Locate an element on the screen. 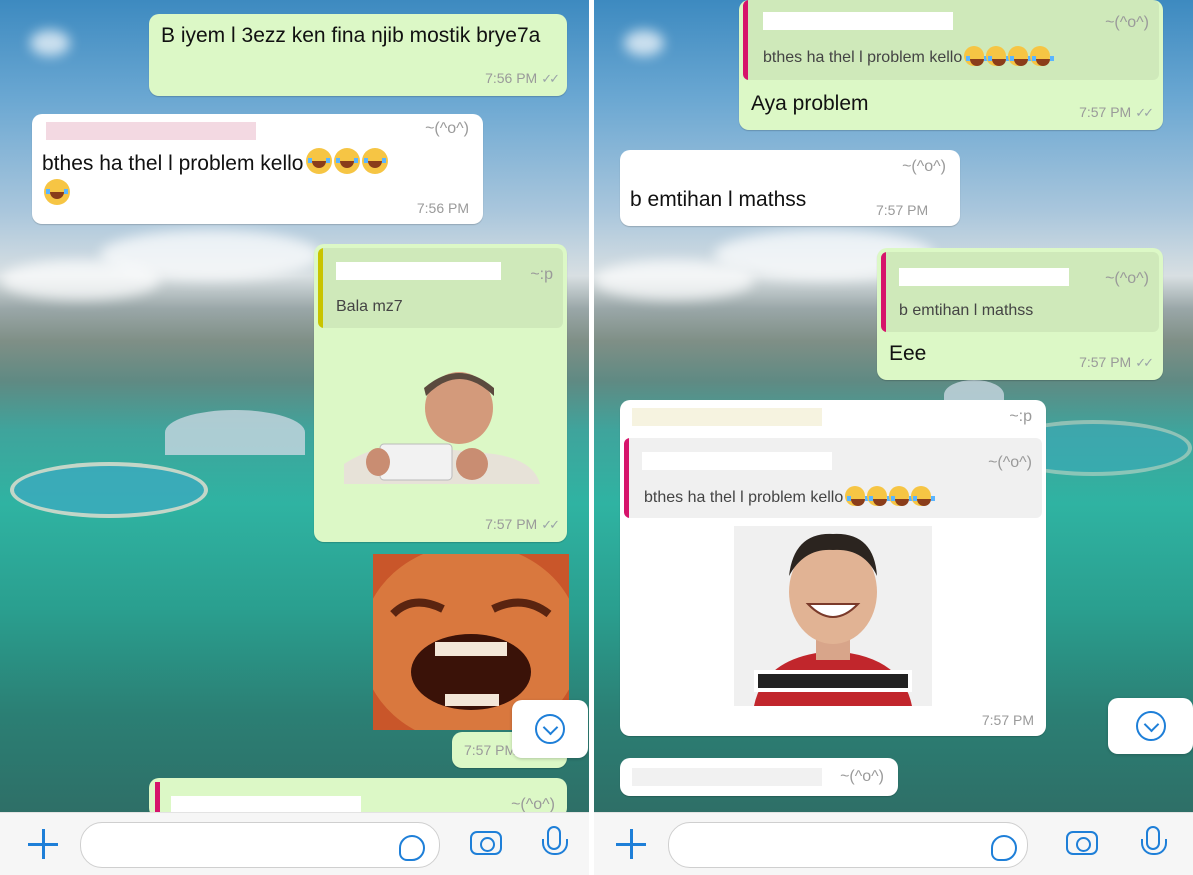 This screenshot has width=1193, height=875. message-text: bthes ha thel l problem kello is located at coordinates (257, 179).